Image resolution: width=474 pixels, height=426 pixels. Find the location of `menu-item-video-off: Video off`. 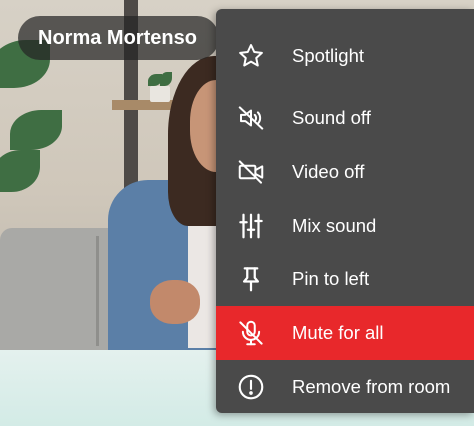

menu-item-video-off: Video off is located at coordinates (345, 172).